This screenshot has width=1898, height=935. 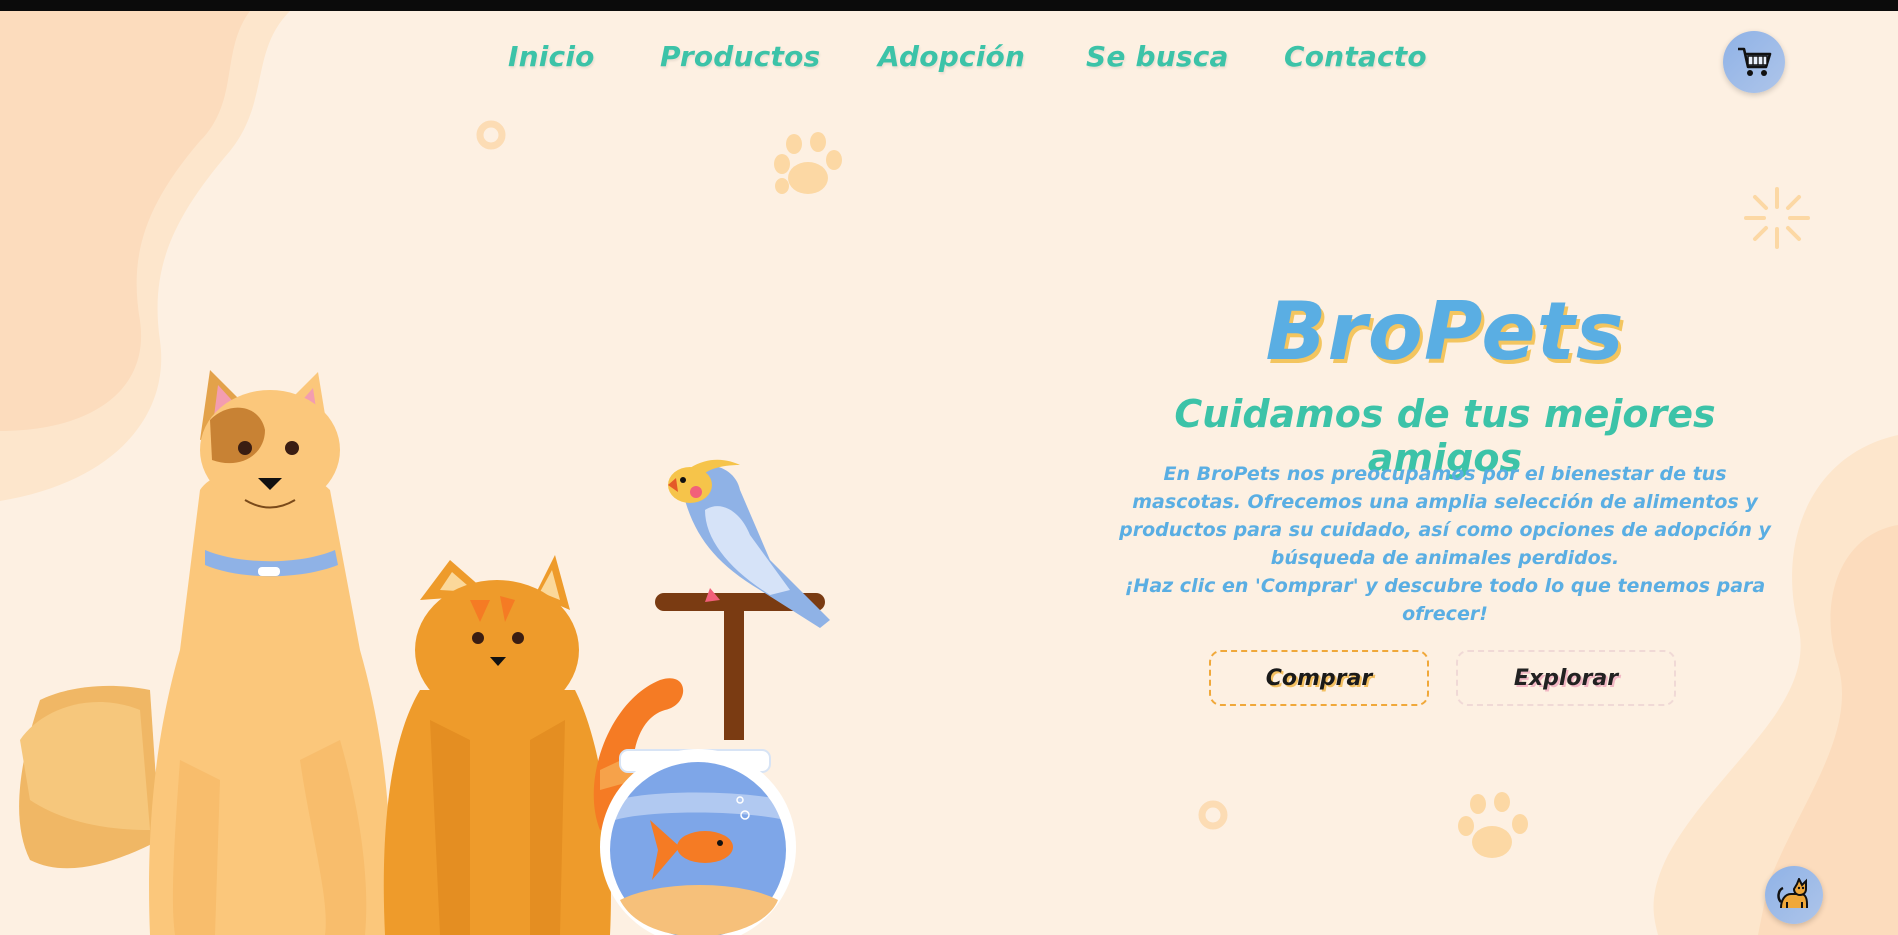 What do you see at coordinates (1777, 218) in the screenshot?
I see `sparkle-icon` at bounding box center [1777, 218].